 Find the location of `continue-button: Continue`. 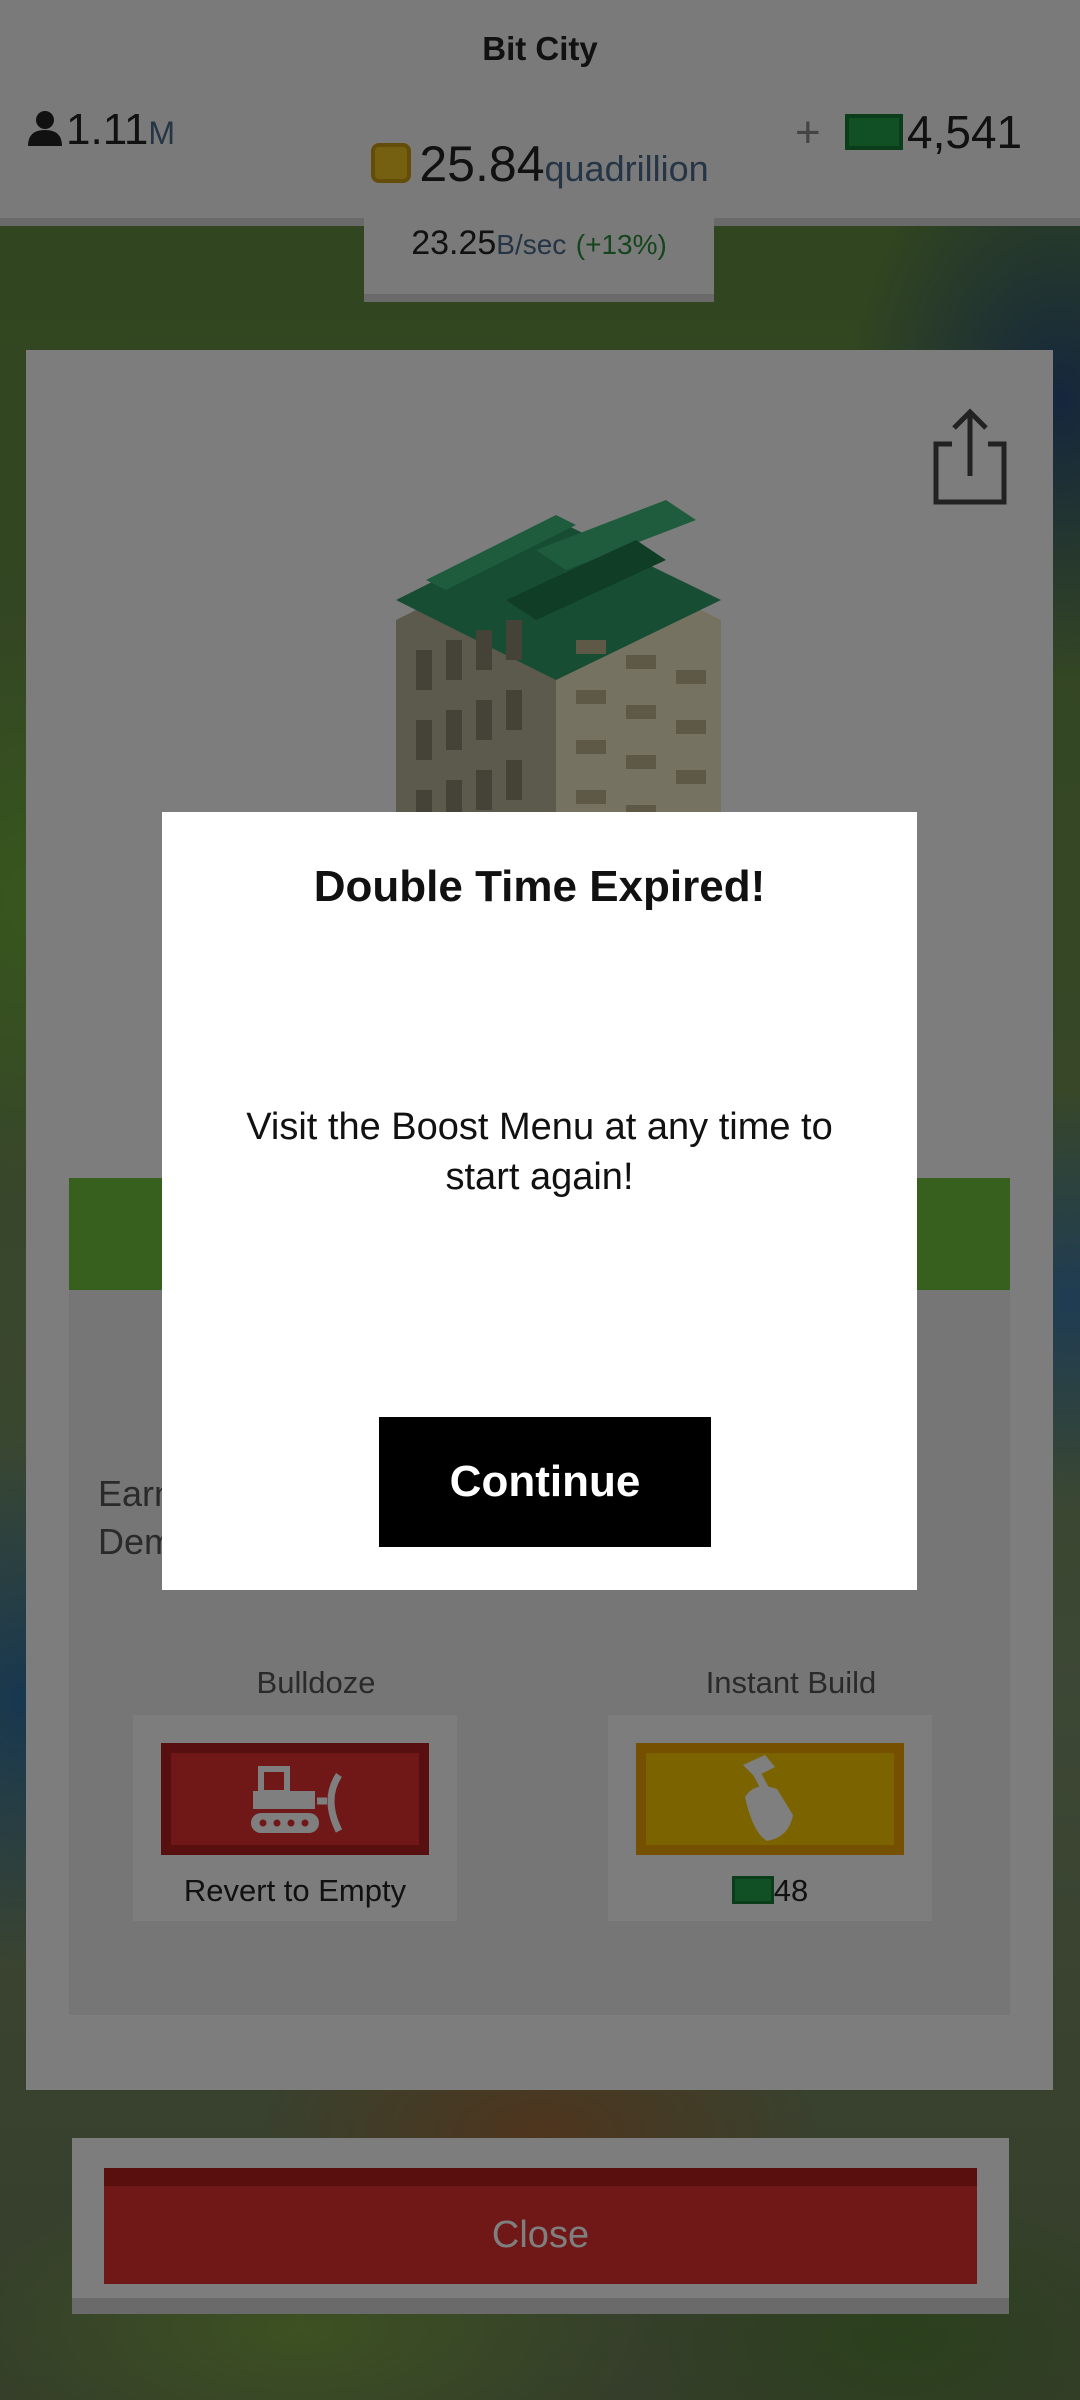

continue-button: Continue is located at coordinates (545, 1482).